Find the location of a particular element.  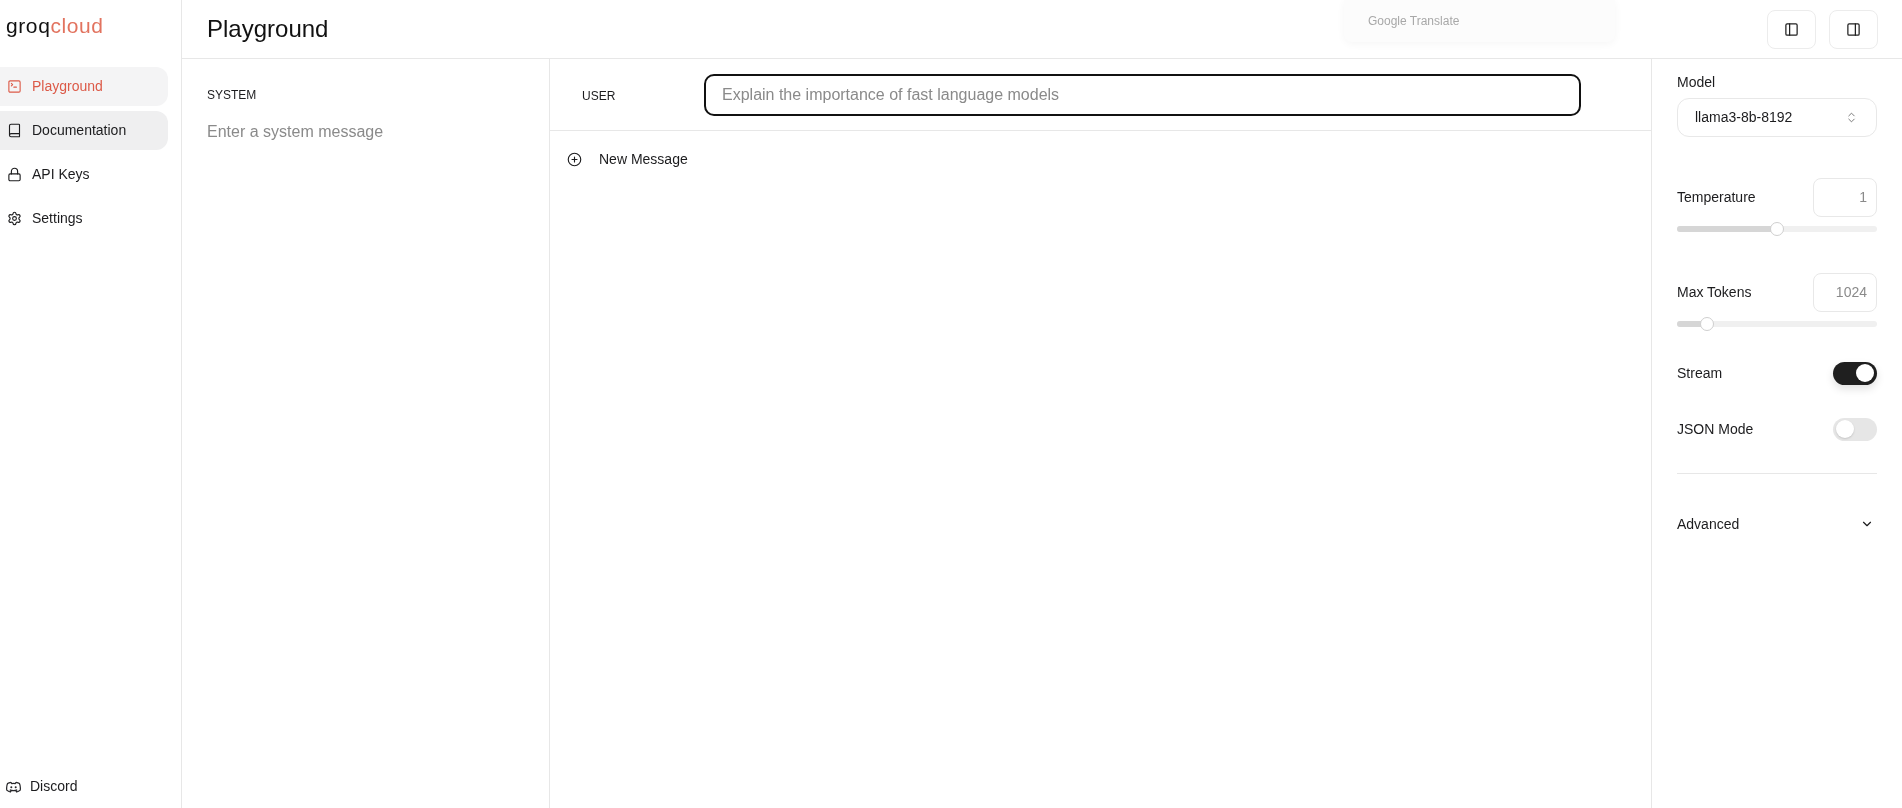

model-label: Model is located at coordinates (1696, 82).